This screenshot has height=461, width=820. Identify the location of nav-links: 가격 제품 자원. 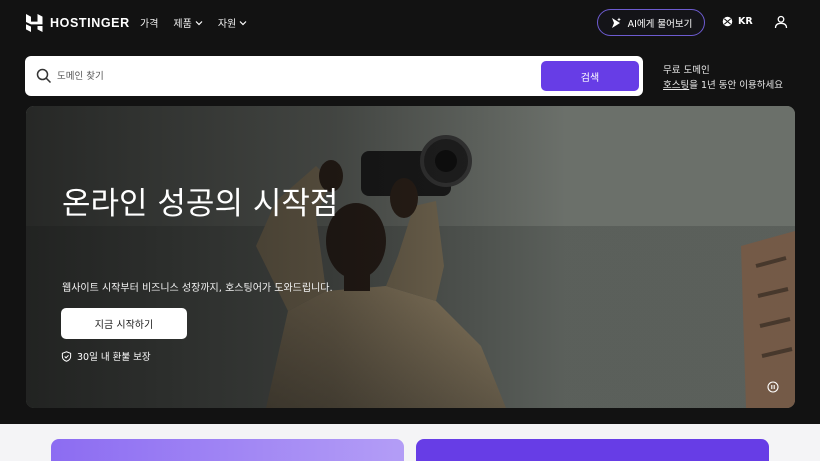
(193, 22).